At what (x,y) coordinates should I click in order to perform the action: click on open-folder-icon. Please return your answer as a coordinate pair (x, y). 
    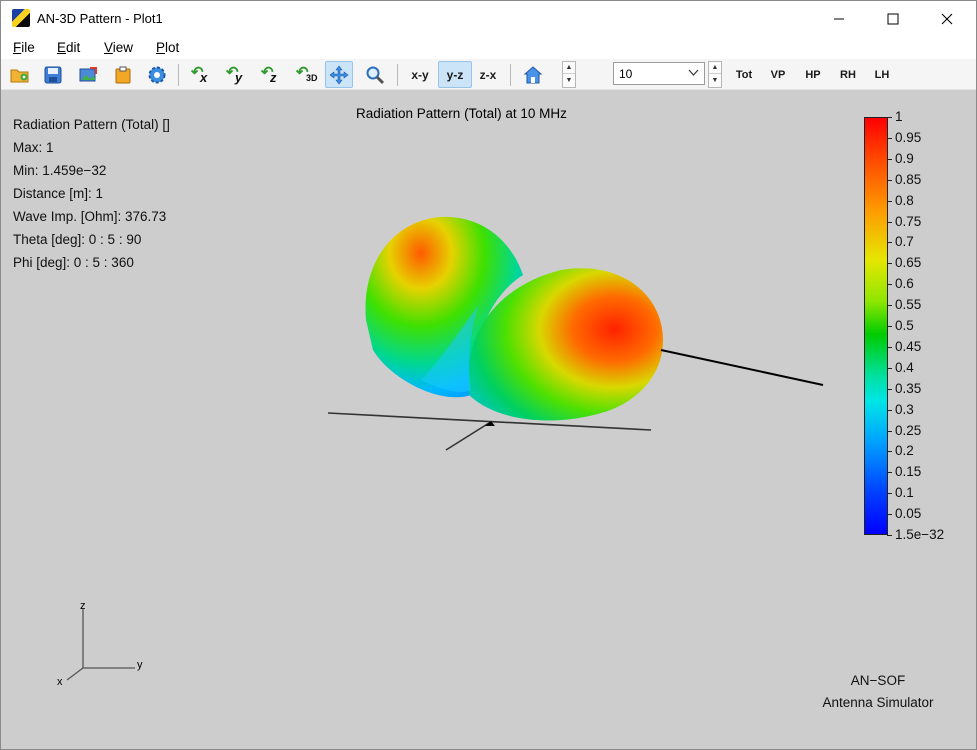
    Looking at the image, I should click on (19, 75).